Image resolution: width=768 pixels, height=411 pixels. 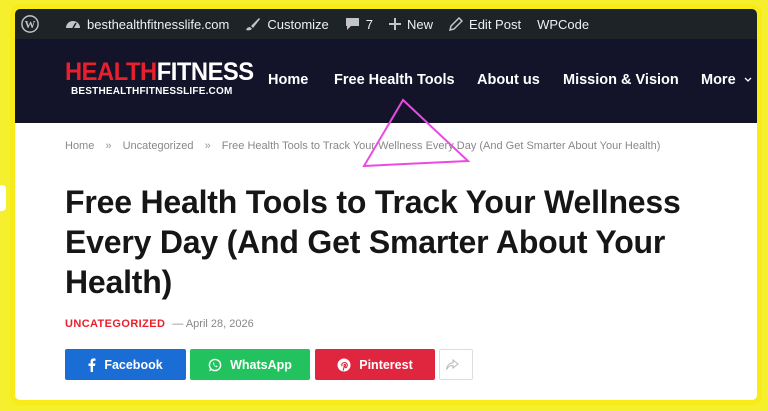 I want to click on nav-free-health-tools: Free Health Tools, so click(x=394, y=80).